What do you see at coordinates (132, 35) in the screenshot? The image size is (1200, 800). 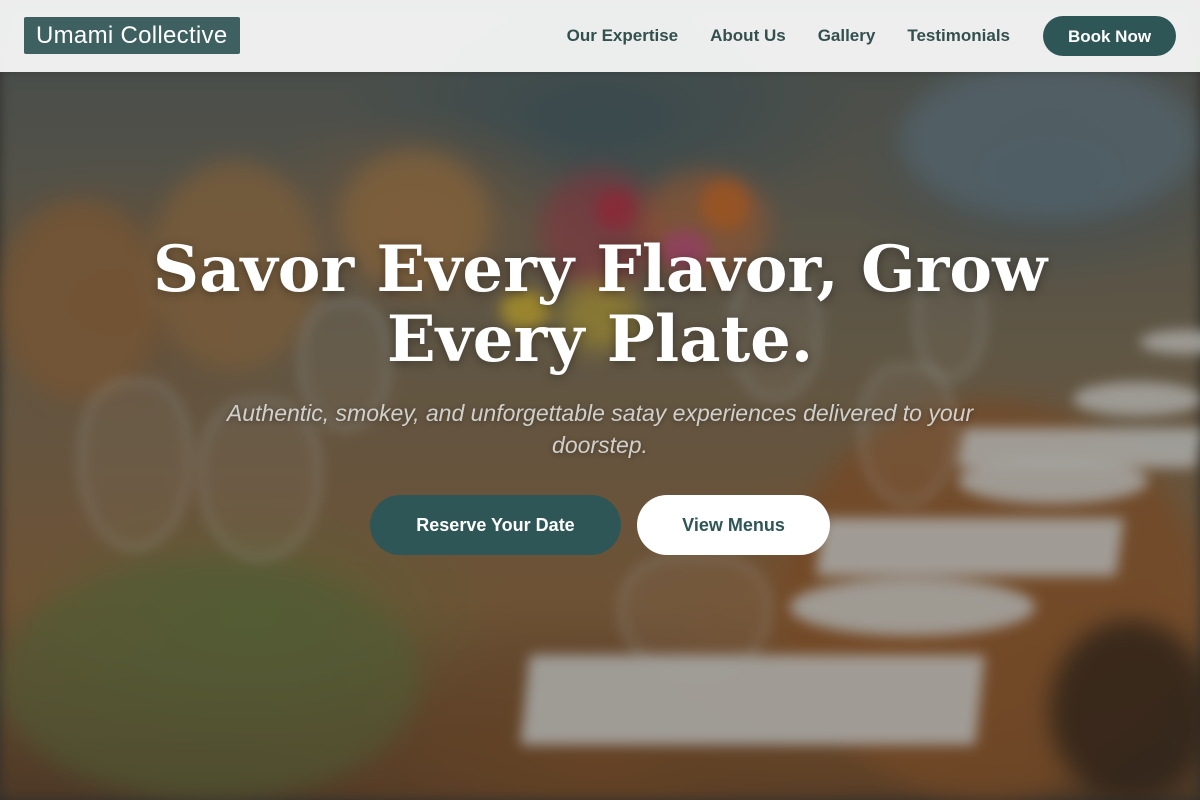 I see `brand-logo: Umami Collective` at bounding box center [132, 35].